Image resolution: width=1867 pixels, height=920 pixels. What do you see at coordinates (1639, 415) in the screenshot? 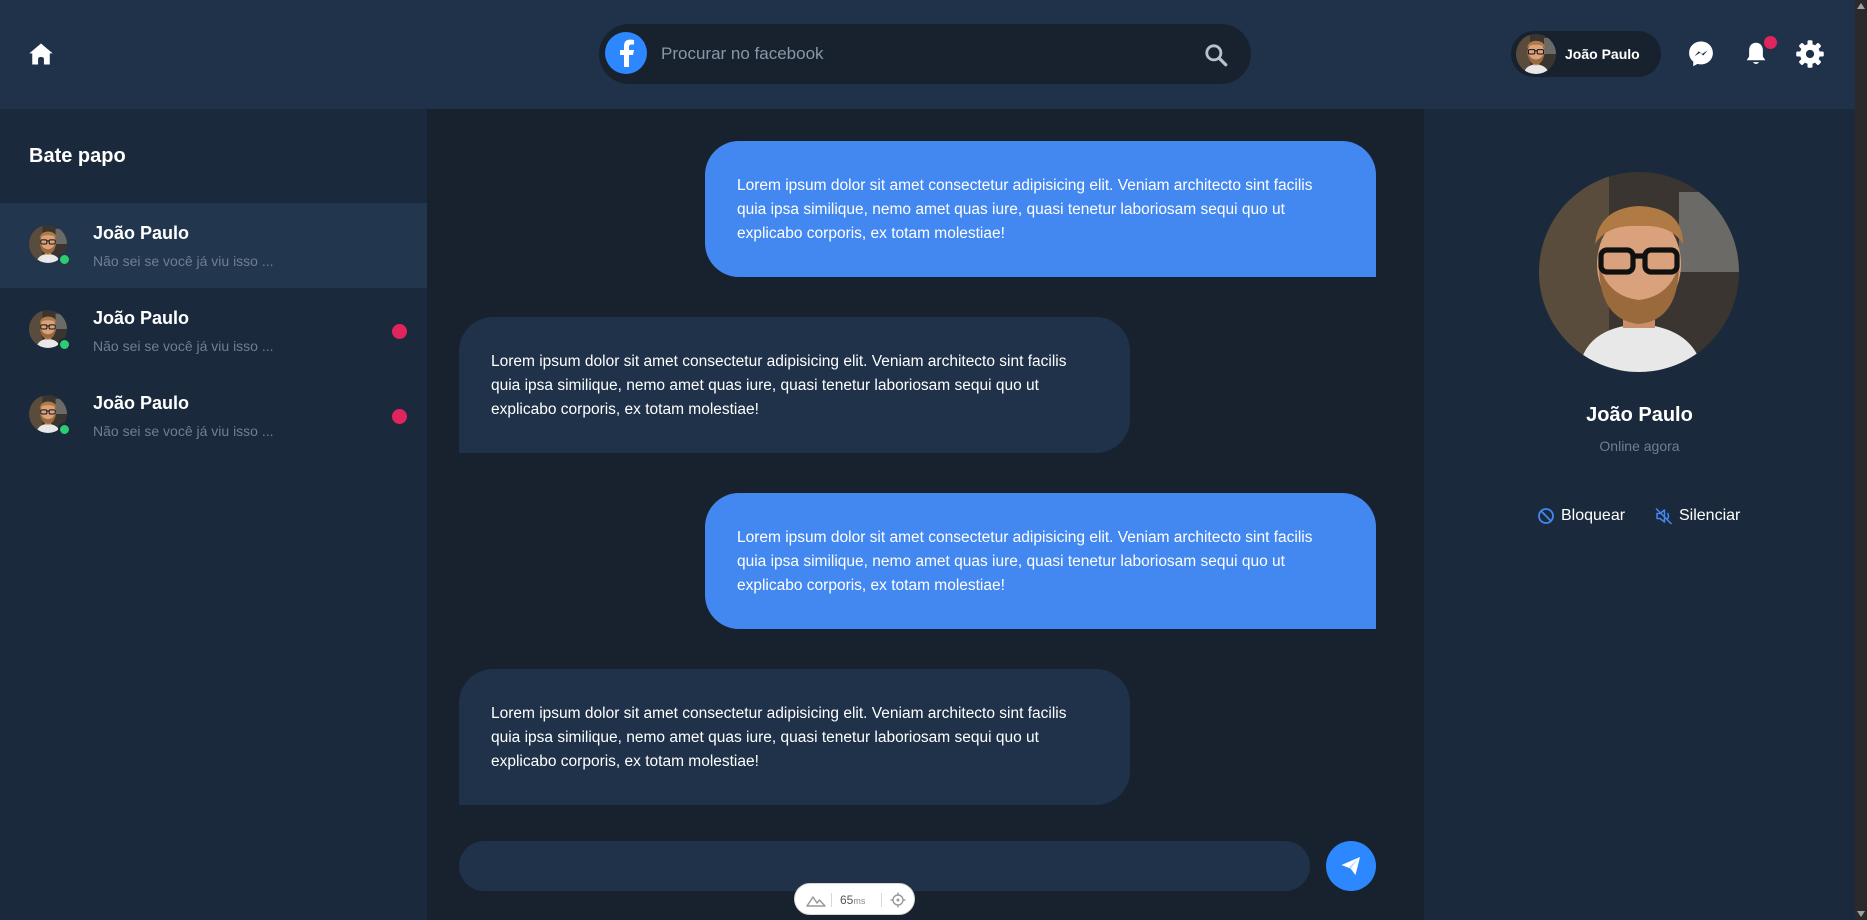
I see `profile-name: João Paulo` at bounding box center [1639, 415].